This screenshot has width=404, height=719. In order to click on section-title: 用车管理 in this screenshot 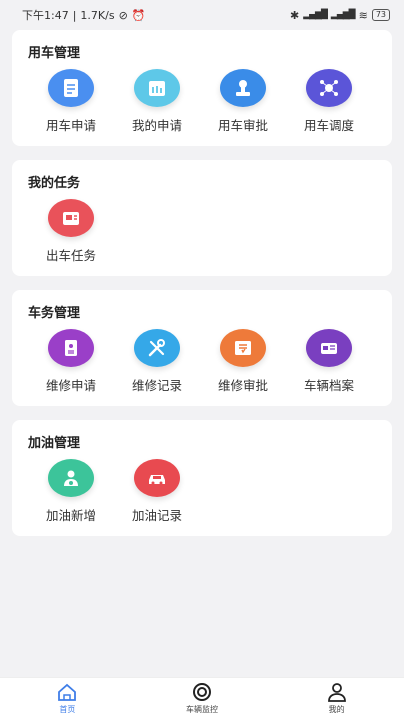, I will do `click(54, 53)`.